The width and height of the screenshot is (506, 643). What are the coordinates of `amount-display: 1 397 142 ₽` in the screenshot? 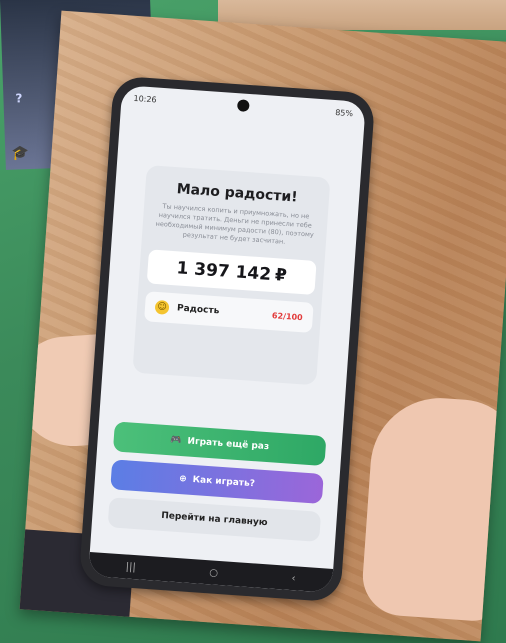 It's located at (231, 272).